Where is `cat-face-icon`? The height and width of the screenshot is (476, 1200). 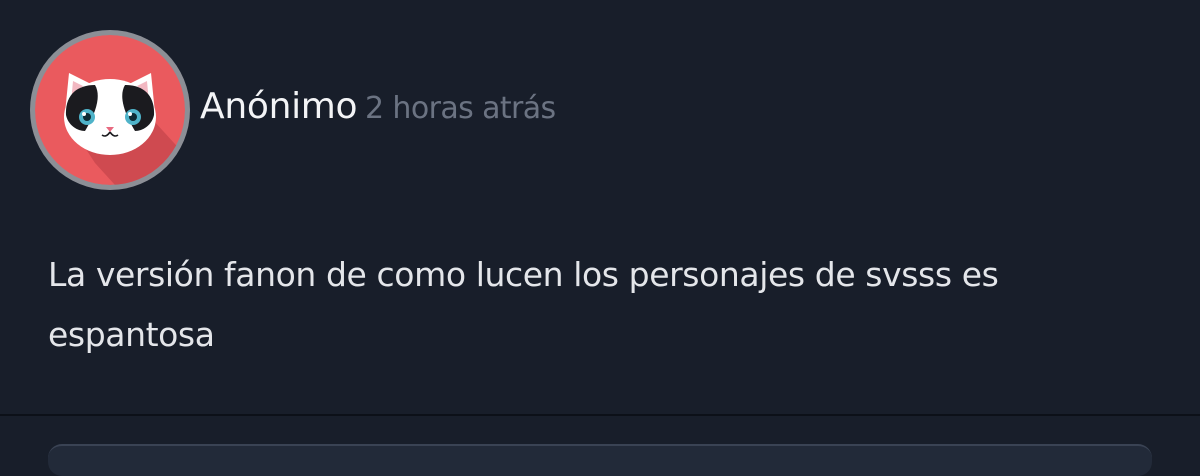
cat-face-icon is located at coordinates (110, 110).